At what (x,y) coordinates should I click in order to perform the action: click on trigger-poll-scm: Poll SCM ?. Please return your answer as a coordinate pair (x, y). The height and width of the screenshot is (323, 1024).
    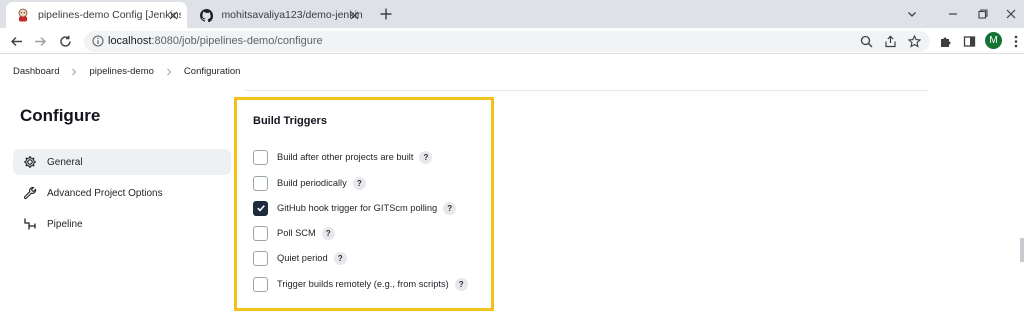
    Looking at the image, I should click on (294, 233).